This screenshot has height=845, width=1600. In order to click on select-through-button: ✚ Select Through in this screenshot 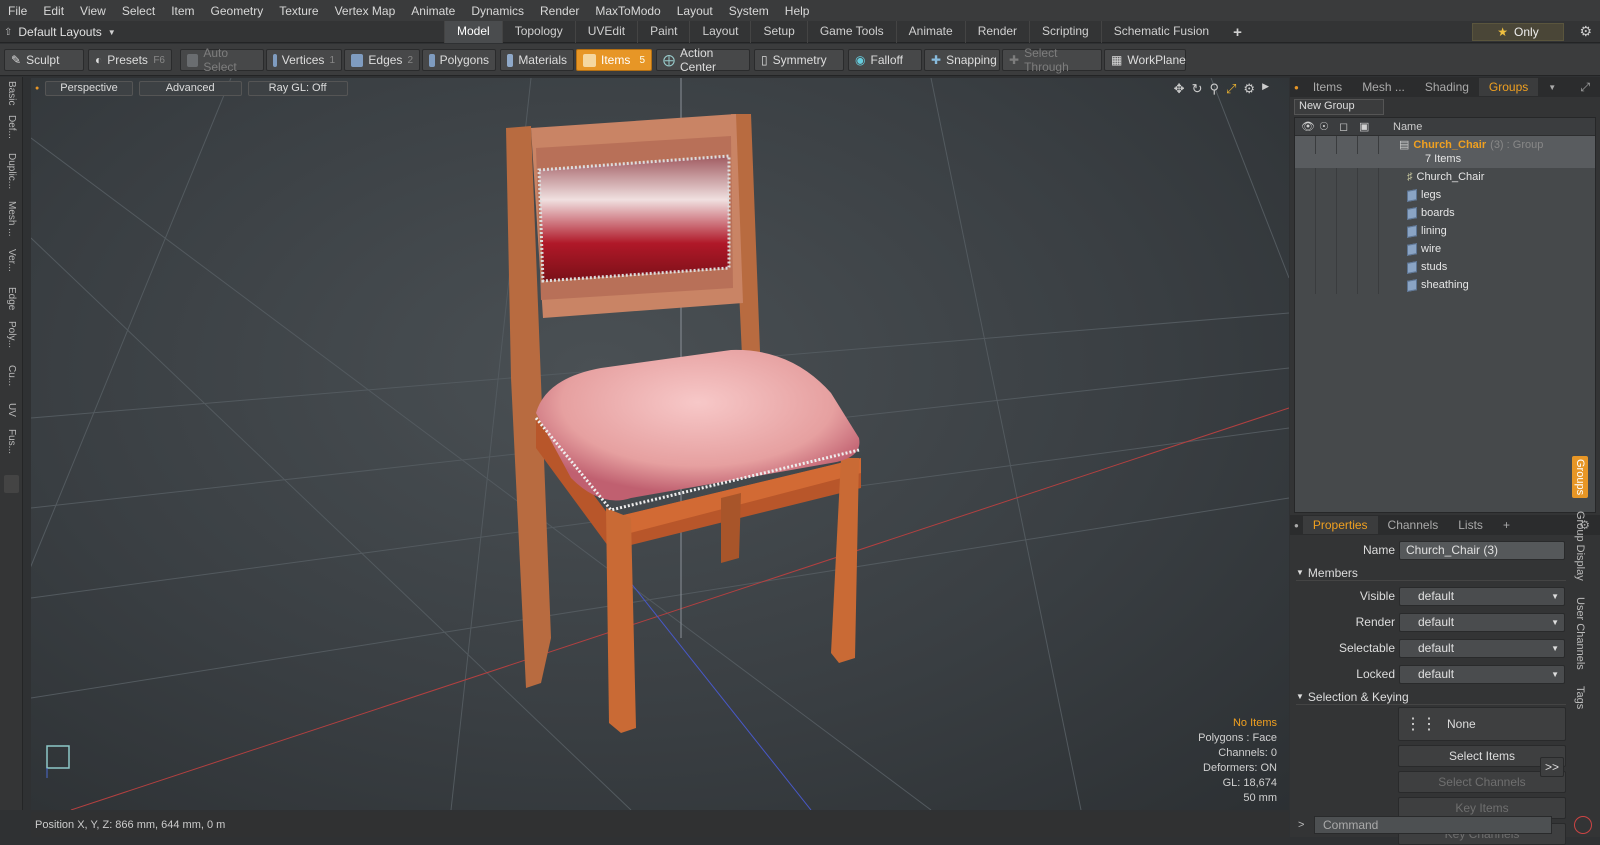, I will do `click(1052, 60)`.